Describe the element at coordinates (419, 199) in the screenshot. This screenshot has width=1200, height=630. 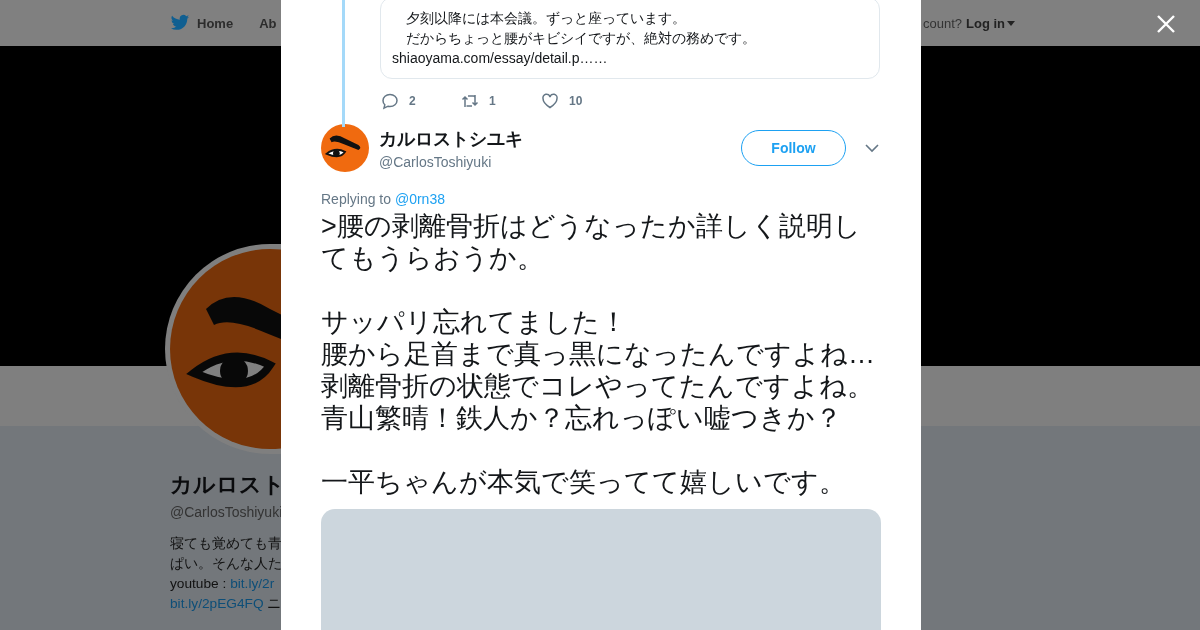
I see `mention-link: @0rn38` at that location.